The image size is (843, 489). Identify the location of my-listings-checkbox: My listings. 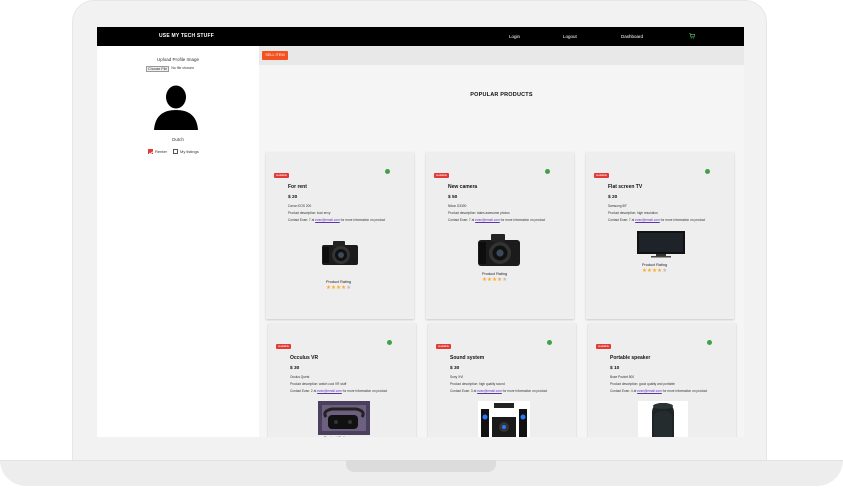
(186, 152).